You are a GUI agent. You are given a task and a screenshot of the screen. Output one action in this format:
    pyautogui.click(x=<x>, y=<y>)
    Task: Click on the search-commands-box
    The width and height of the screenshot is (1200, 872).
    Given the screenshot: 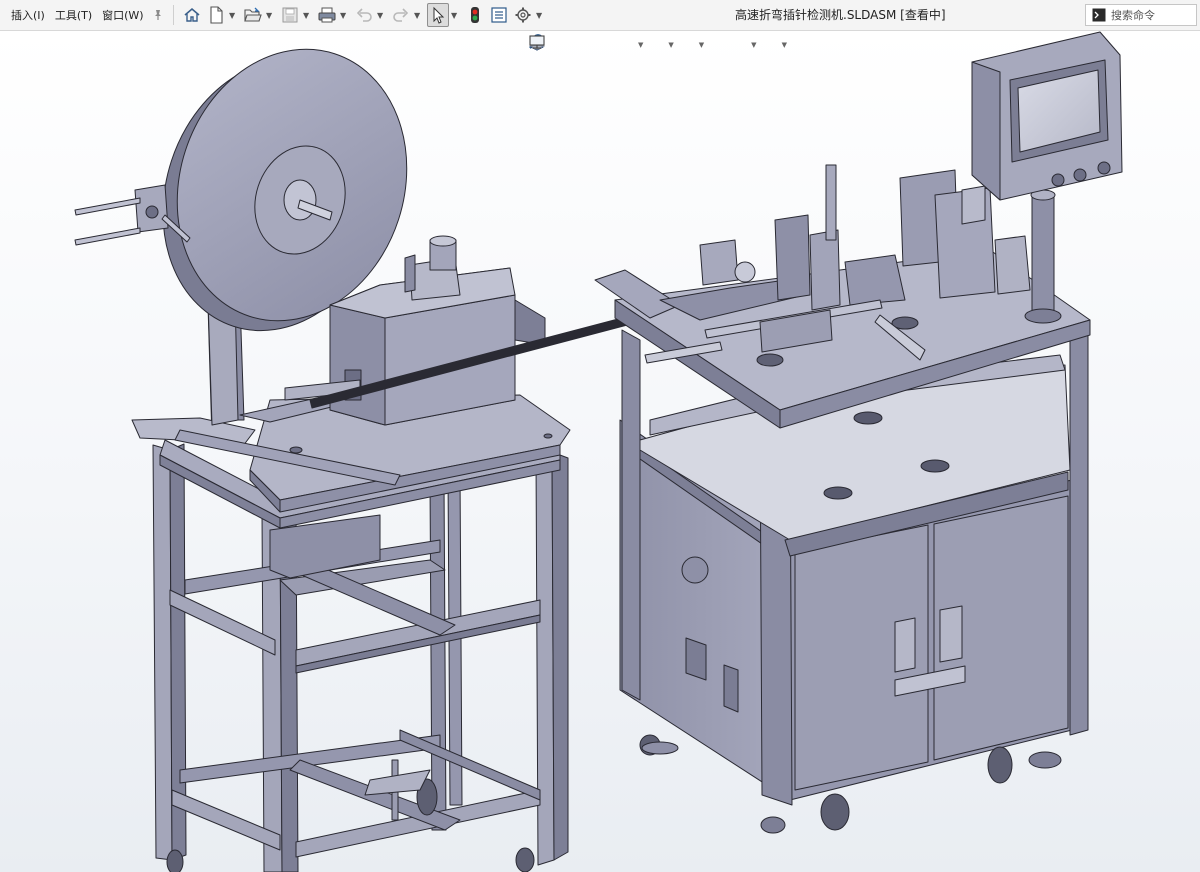 What is the action you would take?
    pyautogui.click(x=1141, y=15)
    